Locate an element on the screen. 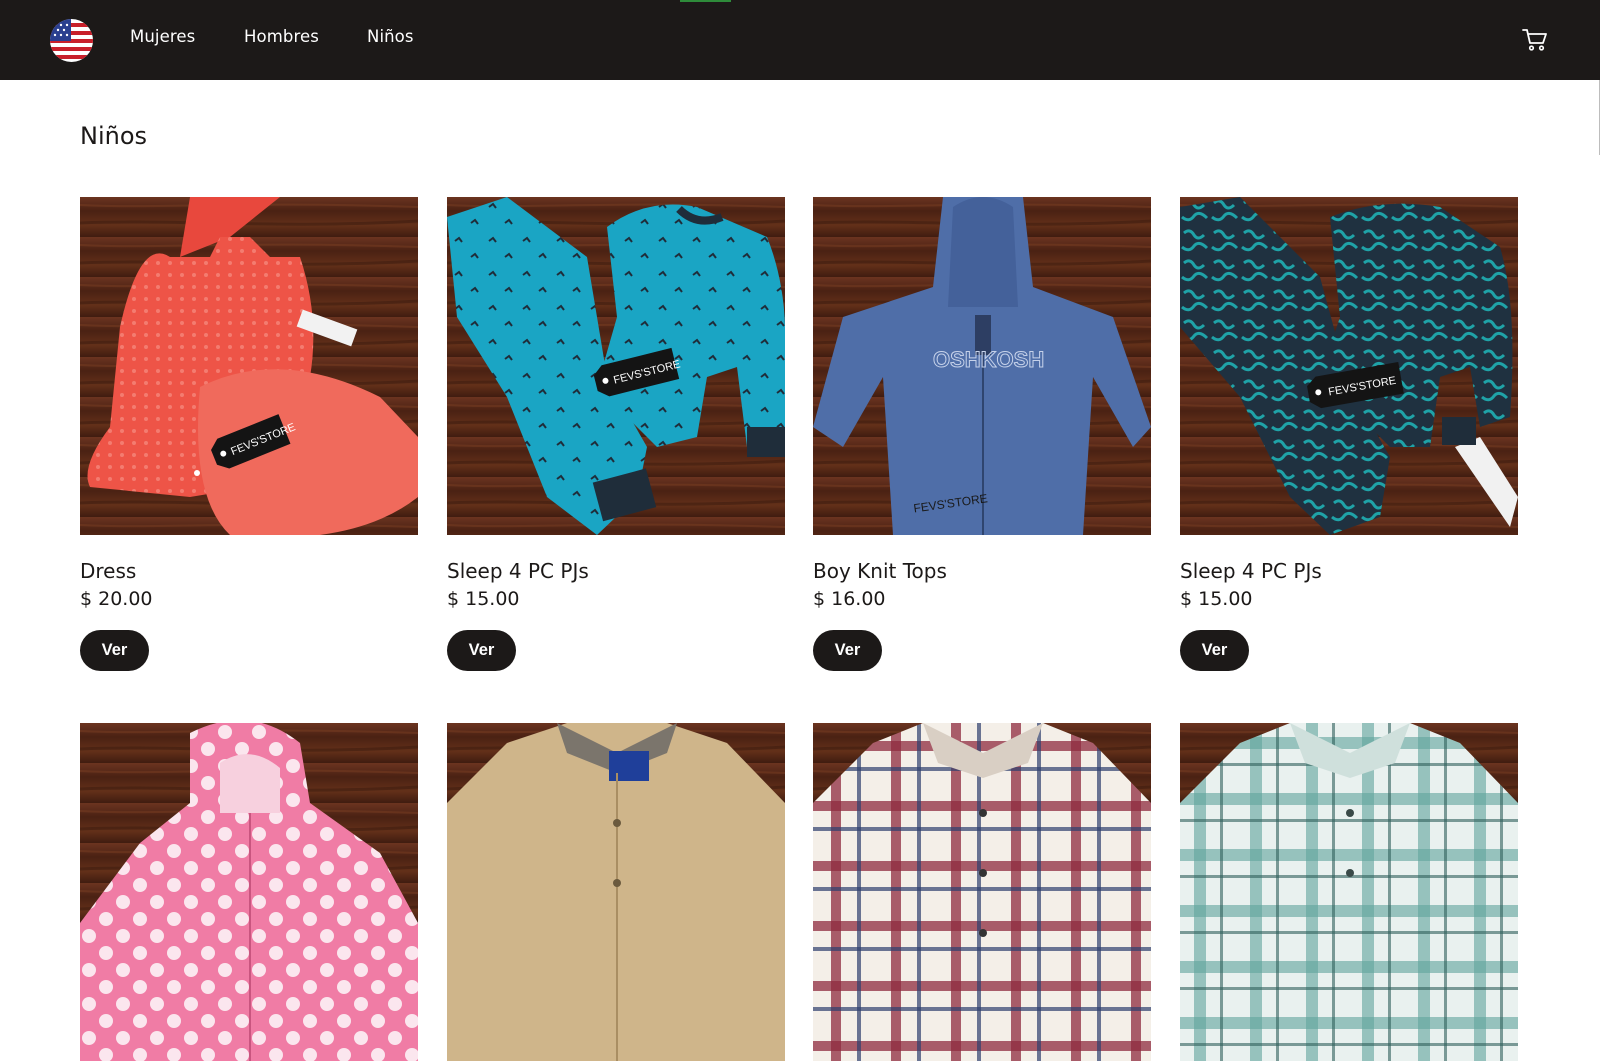 This screenshot has width=1600, height=1061. shopping-cart-icon is located at coordinates (1535, 40).